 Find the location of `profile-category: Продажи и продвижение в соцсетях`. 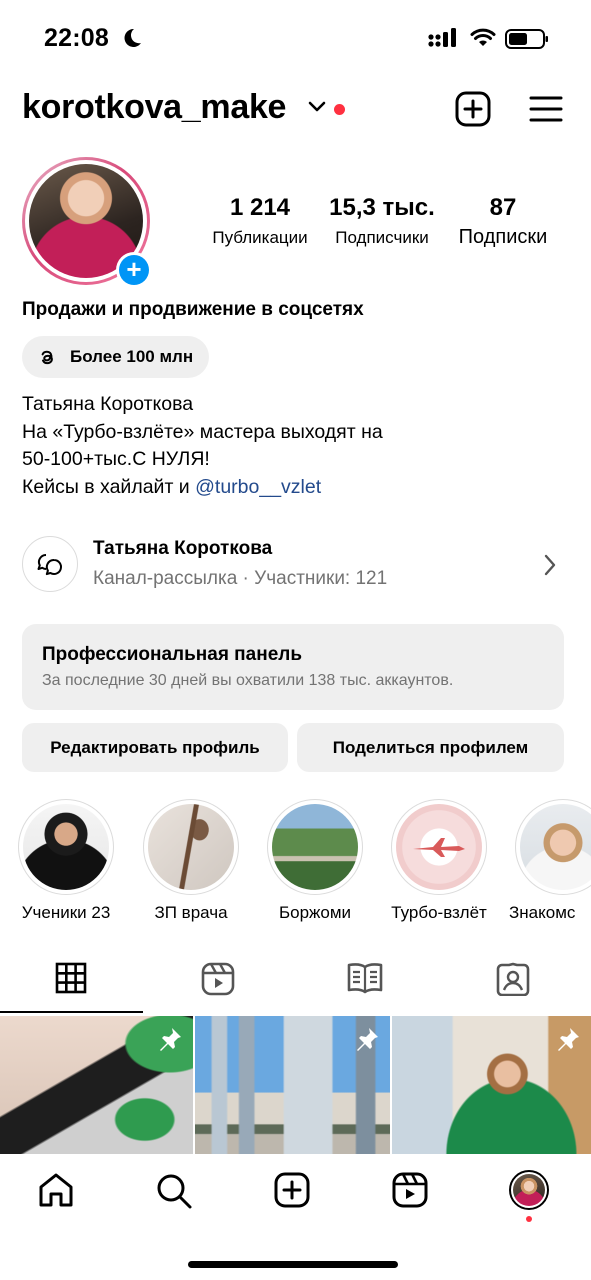

profile-category: Продажи и продвижение в соцсетях is located at coordinates (193, 309).